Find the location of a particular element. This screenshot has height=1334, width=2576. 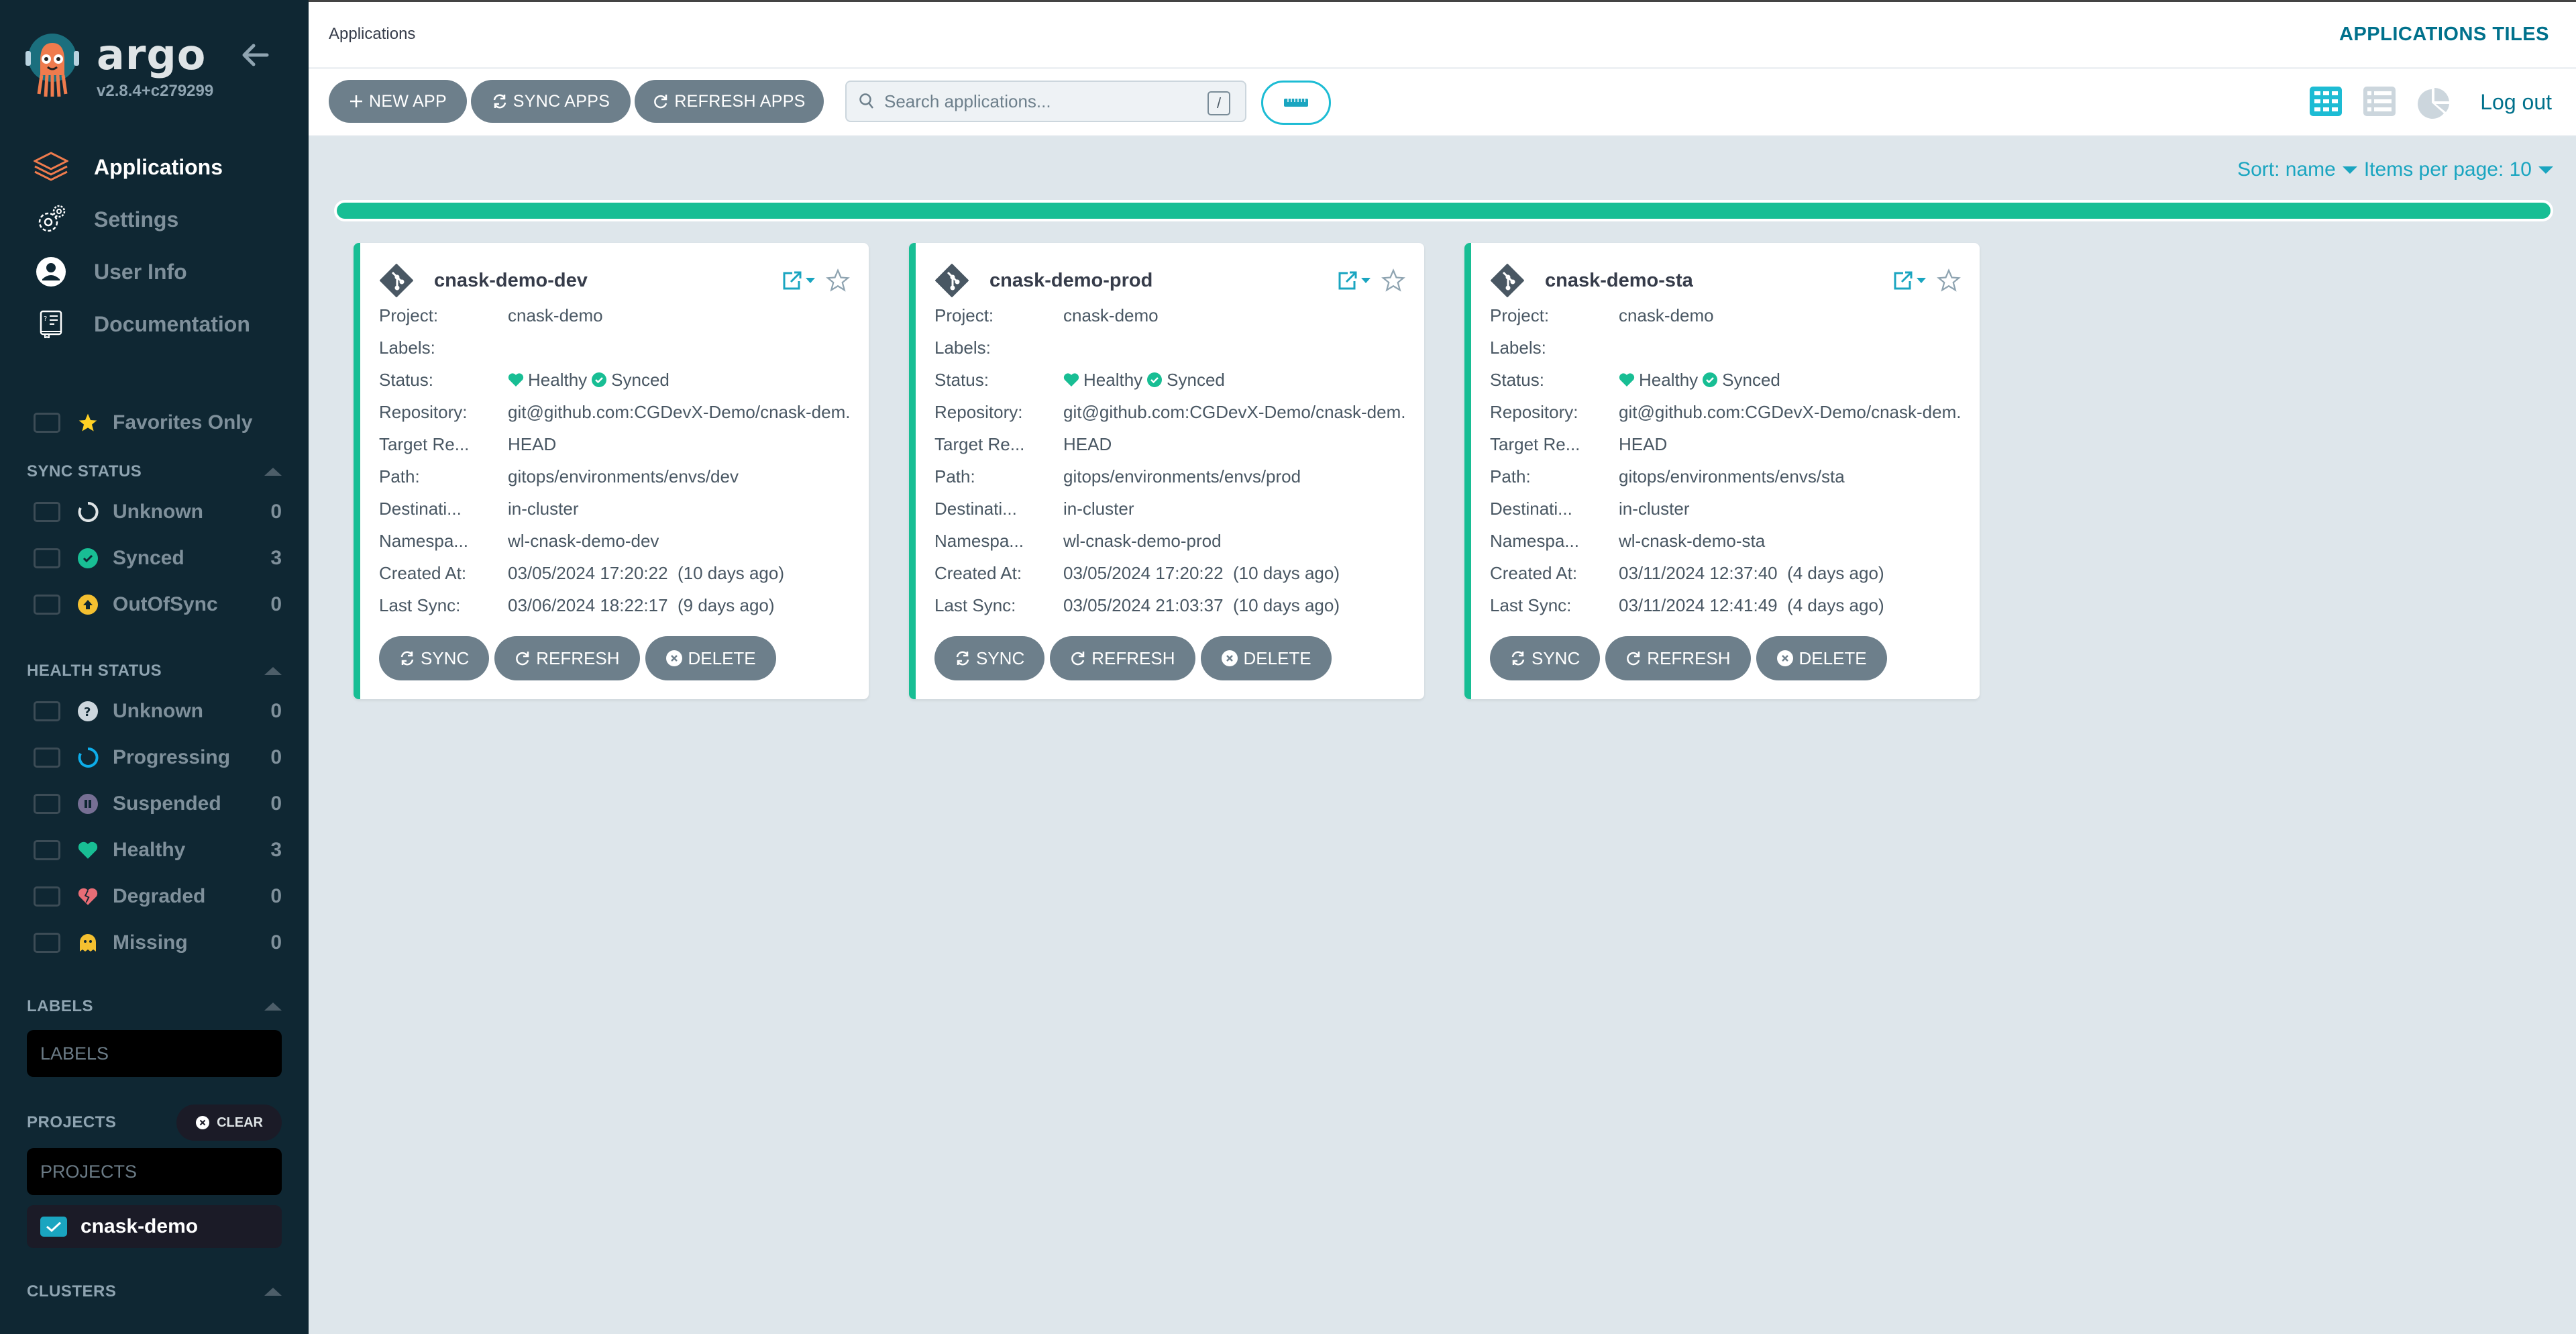

sync-apps-button: SYNC APPS is located at coordinates (551, 102).